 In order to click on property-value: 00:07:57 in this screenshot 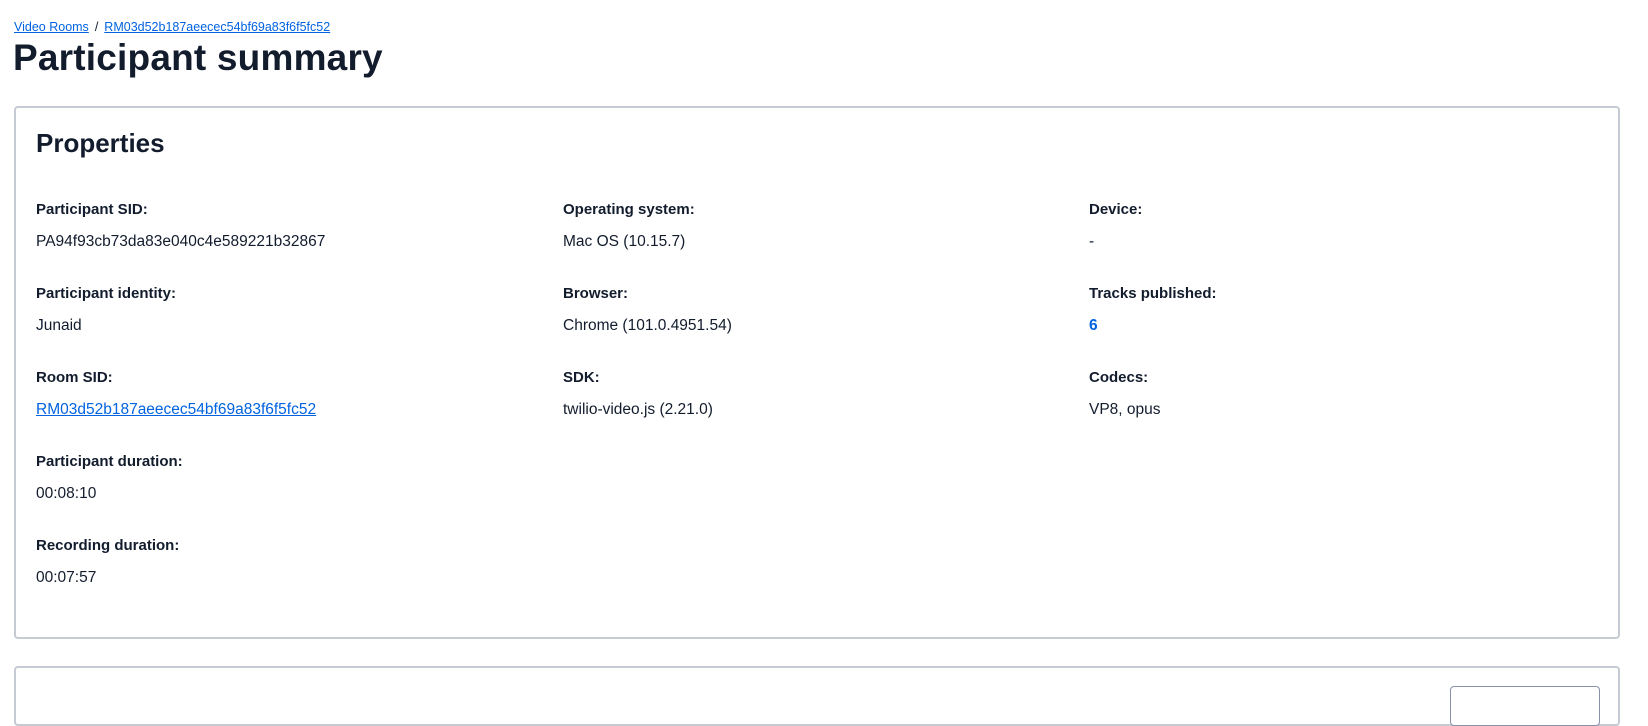, I will do `click(66, 577)`.